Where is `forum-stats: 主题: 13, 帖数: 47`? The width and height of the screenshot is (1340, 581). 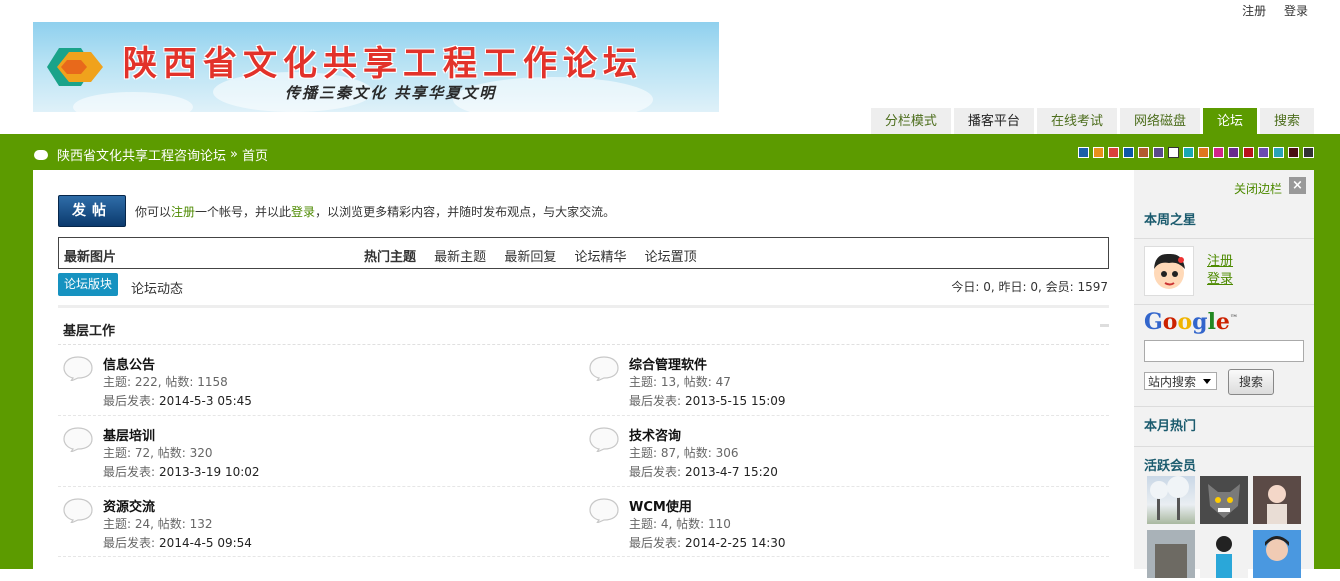
forum-stats: 主题: 13, 帖数: 47 is located at coordinates (680, 382).